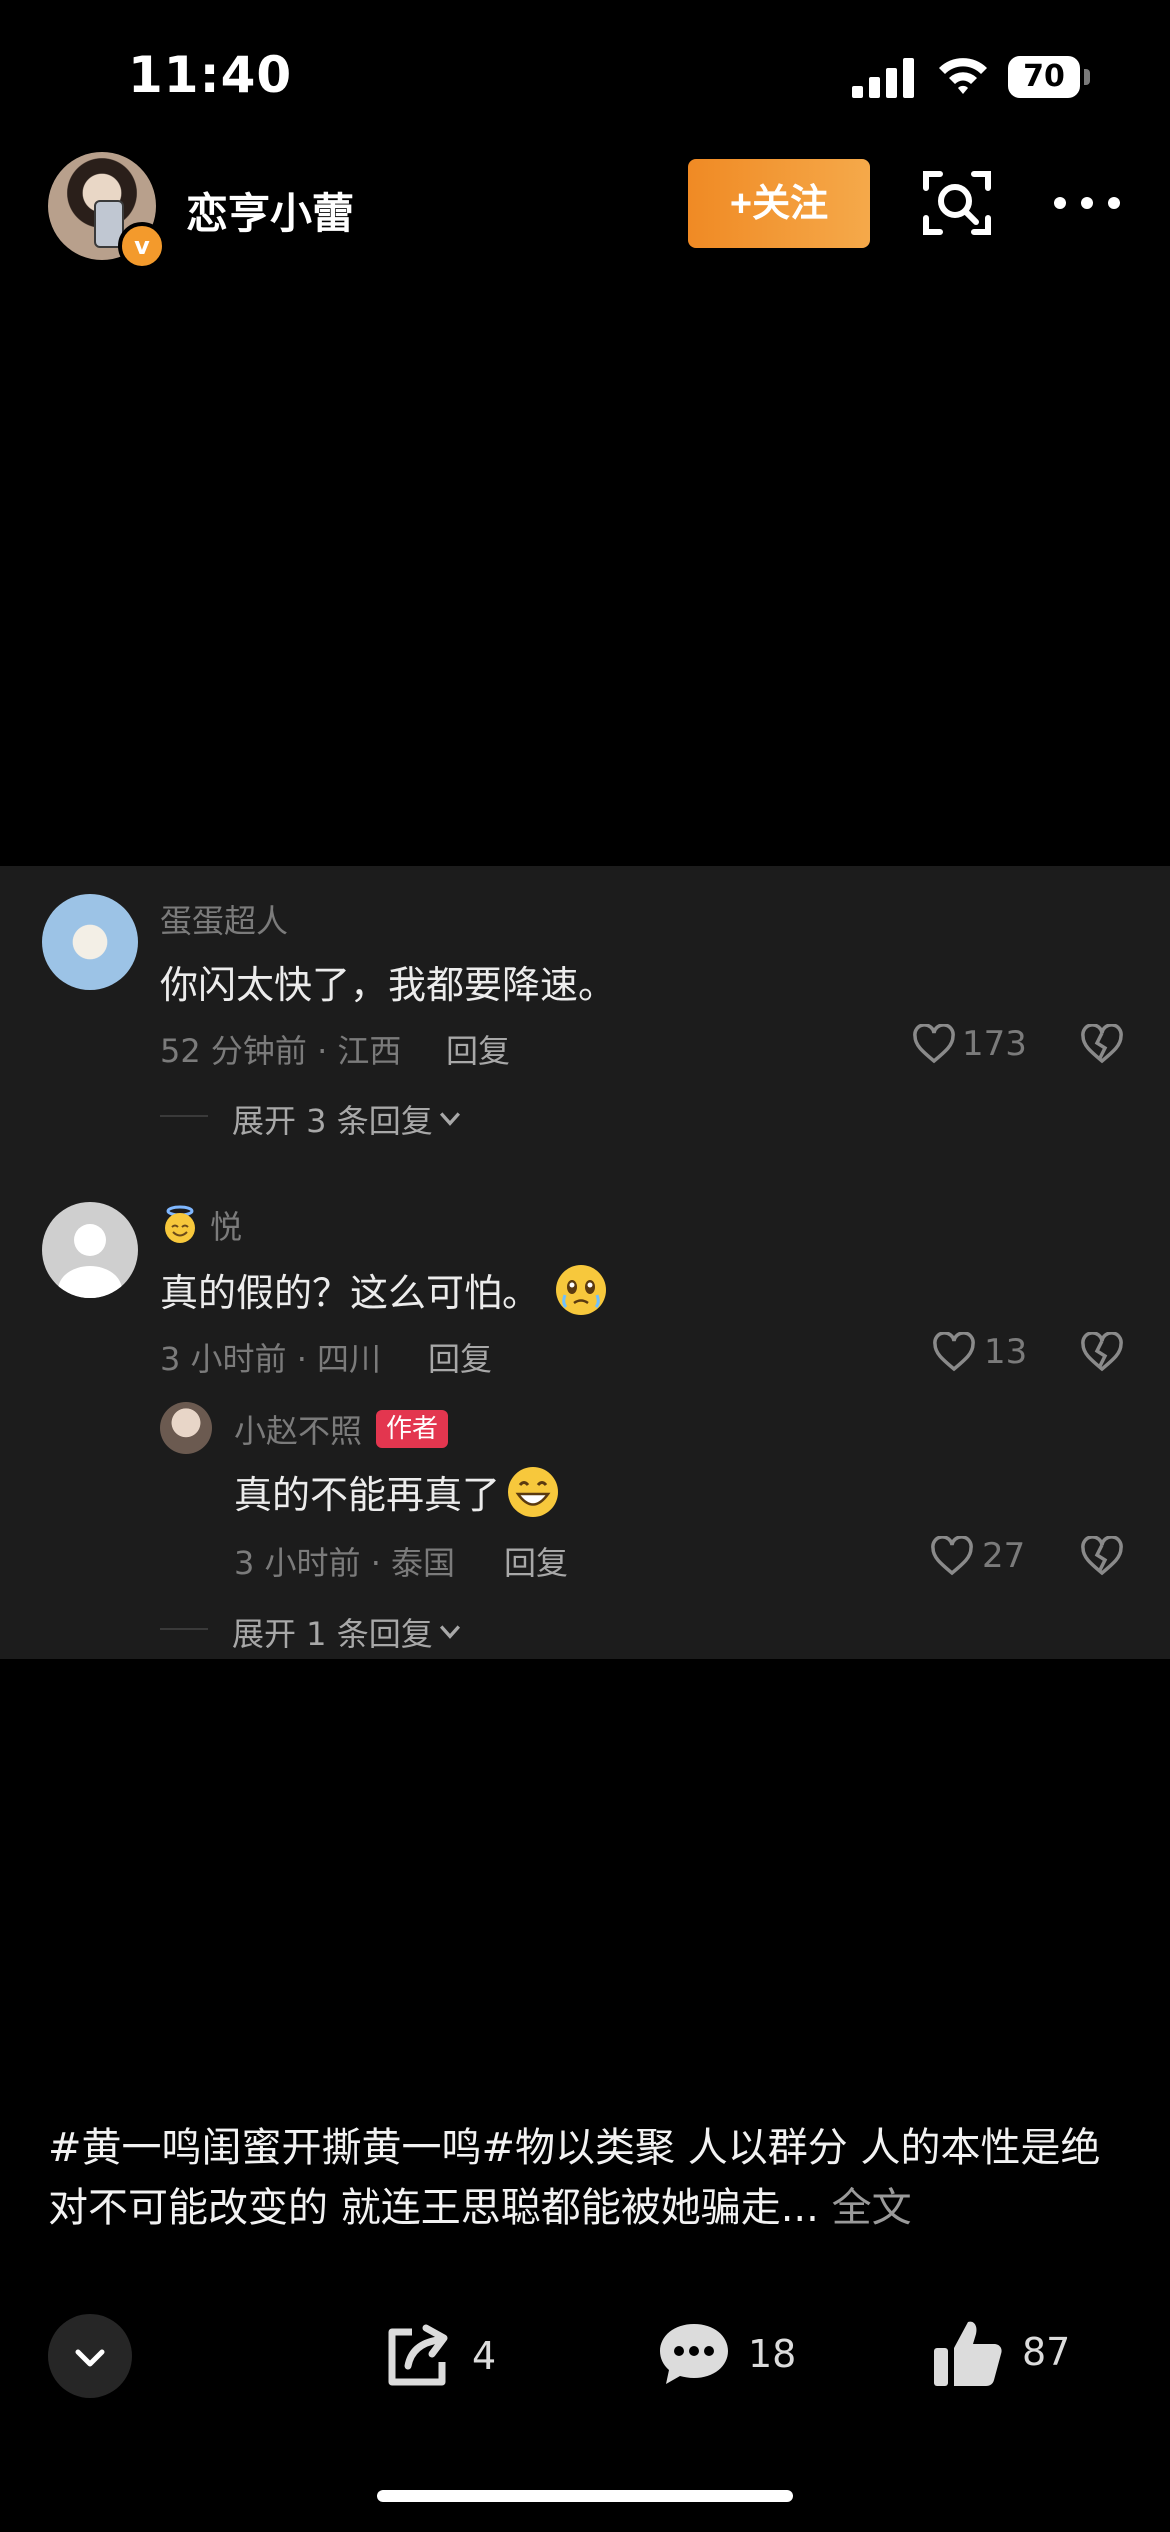 The image size is (1170, 2532). I want to click on author-tag: 作者, so click(412, 1429).